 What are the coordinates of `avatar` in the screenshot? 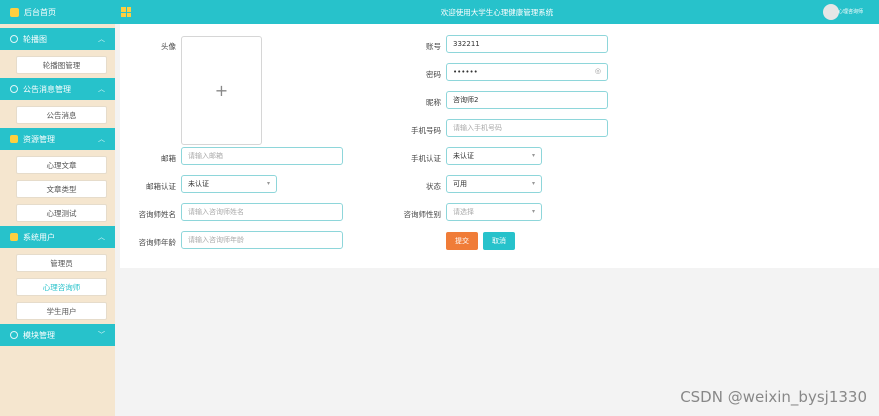 It's located at (831, 12).